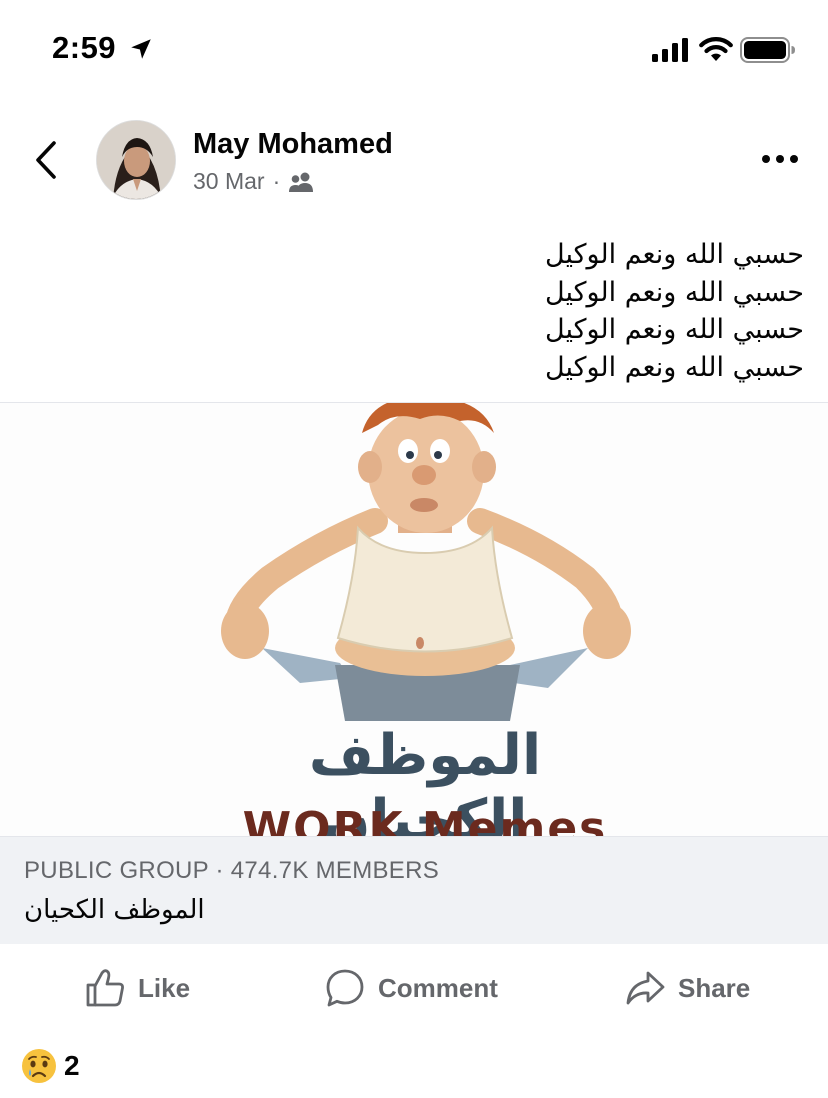  What do you see at coordinates (47, 160) in the screenshot?
I see `back-chevron-icon` at bounding box center [47, 160].